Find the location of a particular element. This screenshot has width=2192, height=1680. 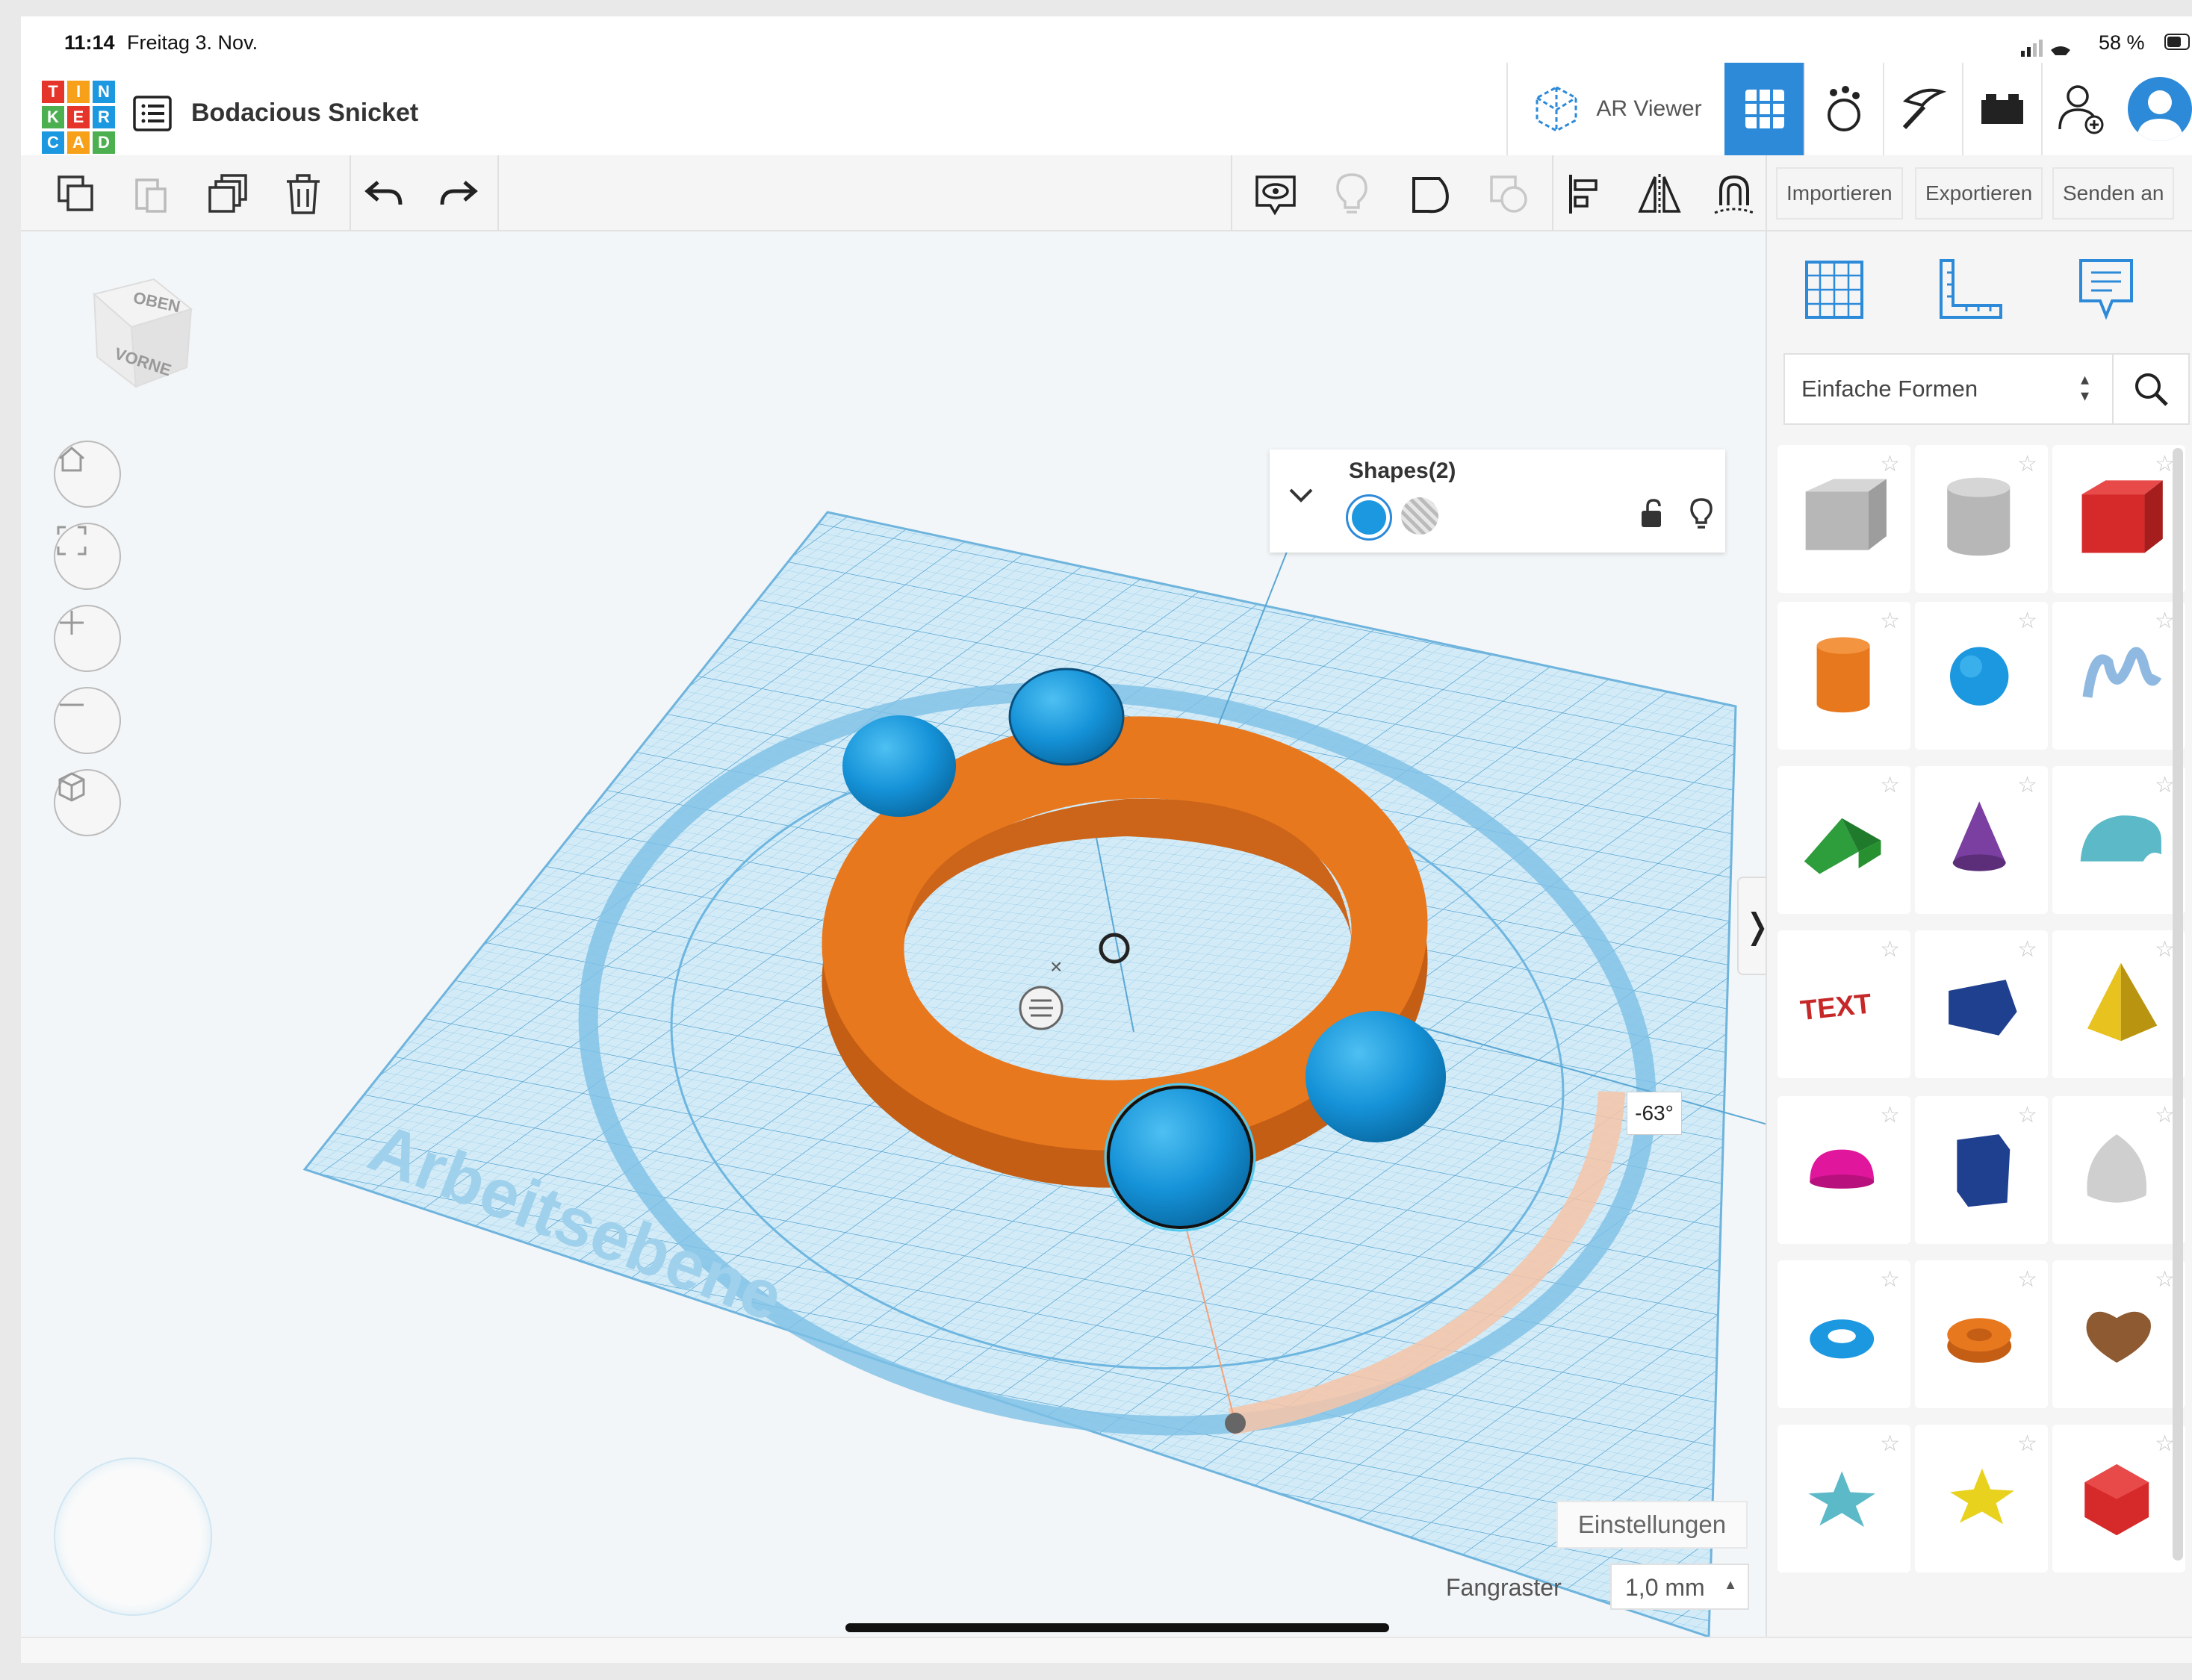

minecraft-button is located at coordinates (1923, 109).